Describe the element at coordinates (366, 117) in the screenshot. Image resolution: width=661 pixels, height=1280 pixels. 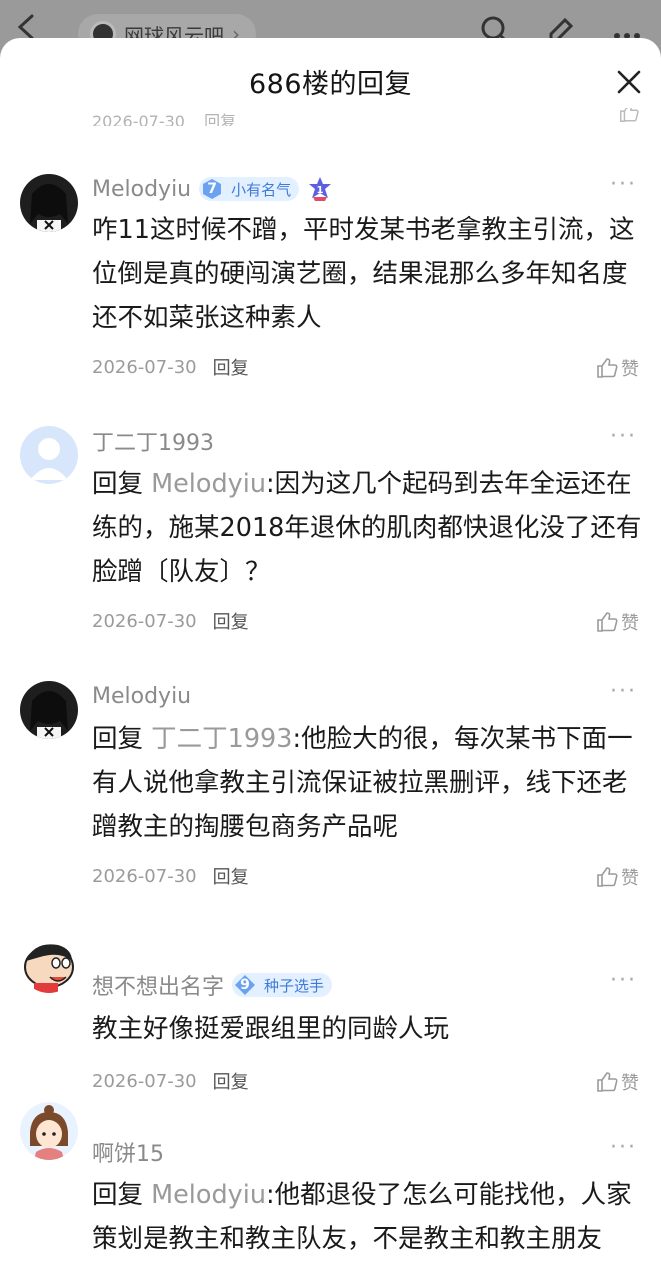
I see `clipped-previous-meta: 2026-07-30 回复` at that location.